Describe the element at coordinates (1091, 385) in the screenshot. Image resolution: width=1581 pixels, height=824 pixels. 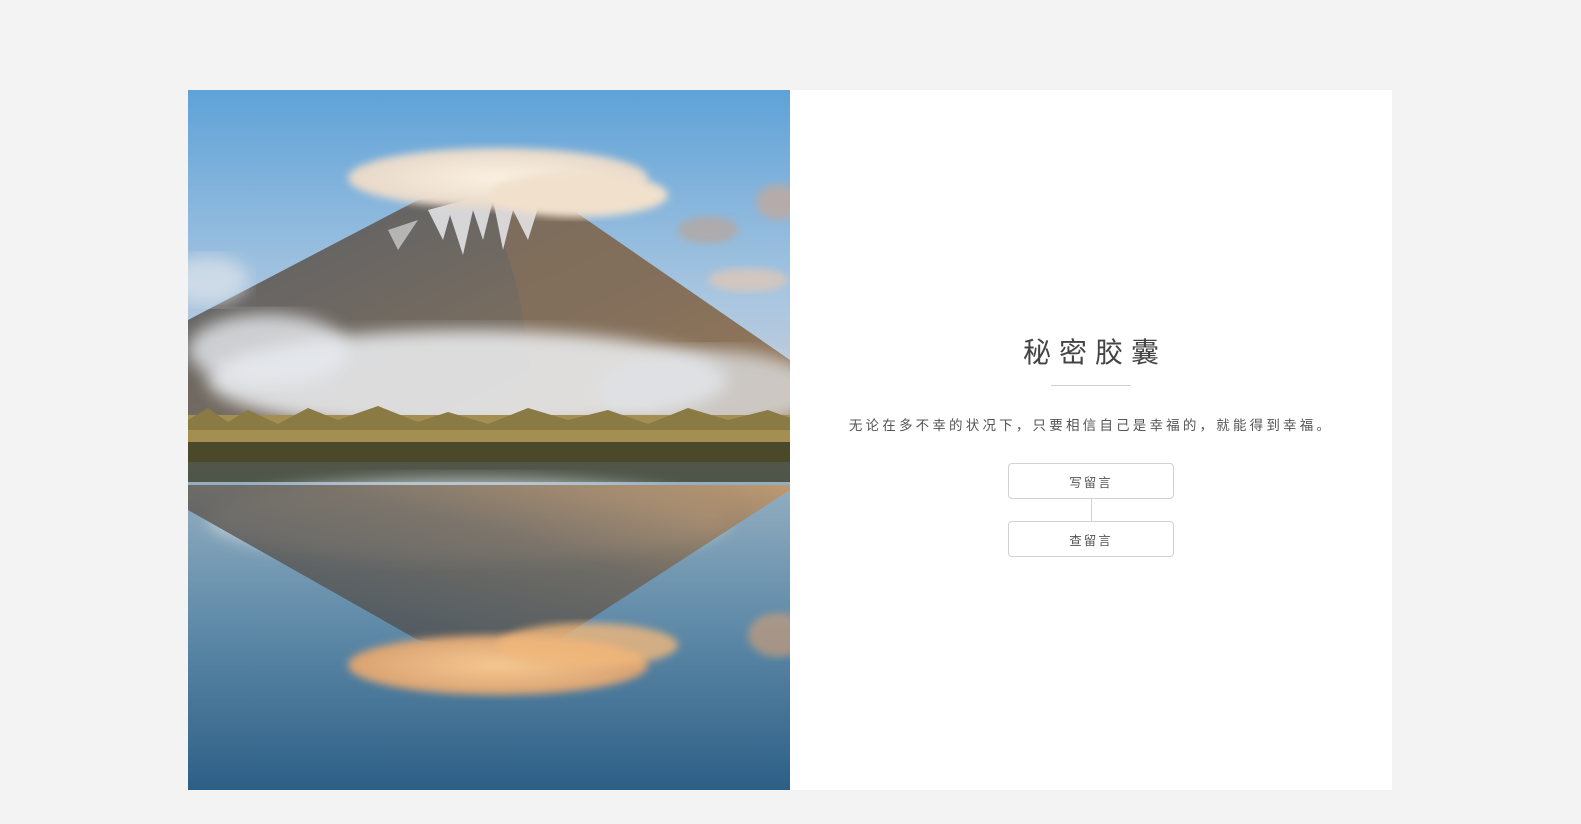
I see `title-divider` at that location.